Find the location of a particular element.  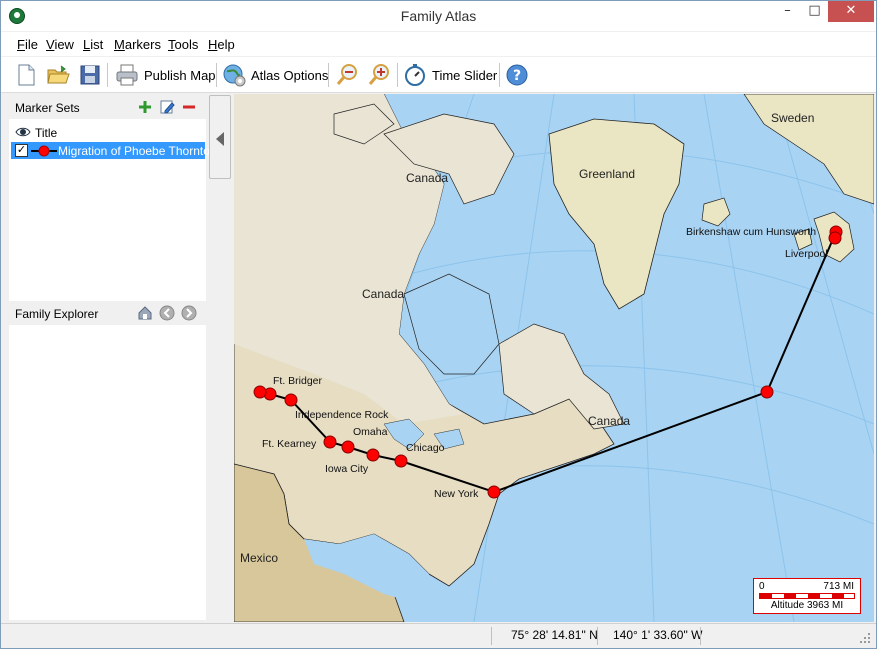

scale-altitude: Altitude 3963 MI is located at coordinates (807, 605).